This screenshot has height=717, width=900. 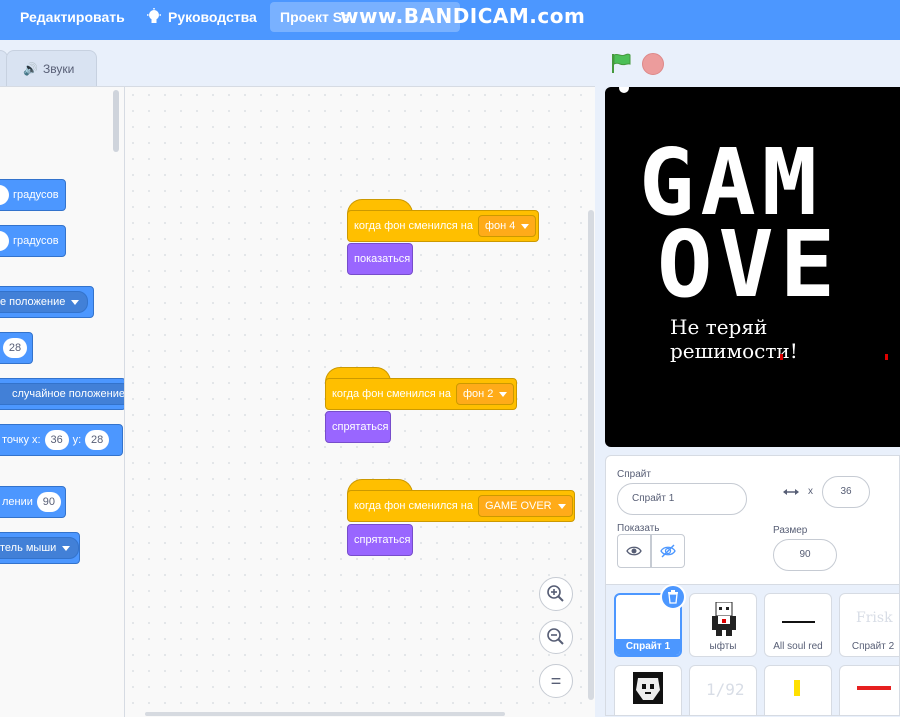 I want to click on size-input: 90, so click(x=805, y=555).